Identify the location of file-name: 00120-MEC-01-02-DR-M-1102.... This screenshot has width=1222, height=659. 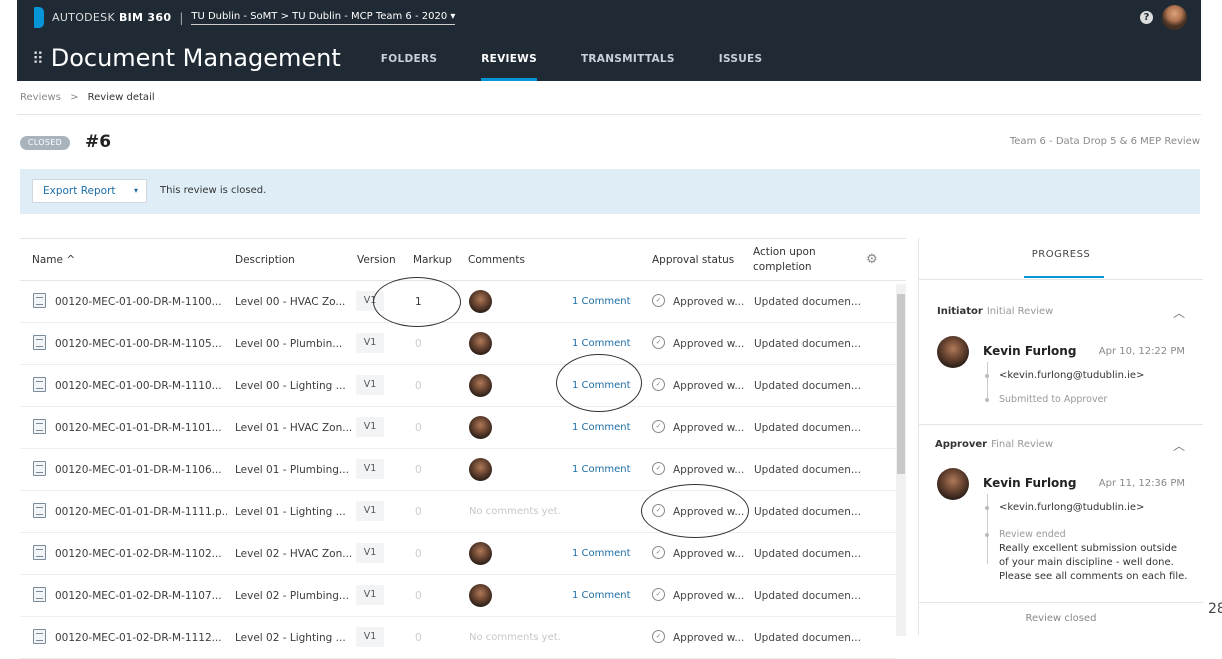
(141, 554).